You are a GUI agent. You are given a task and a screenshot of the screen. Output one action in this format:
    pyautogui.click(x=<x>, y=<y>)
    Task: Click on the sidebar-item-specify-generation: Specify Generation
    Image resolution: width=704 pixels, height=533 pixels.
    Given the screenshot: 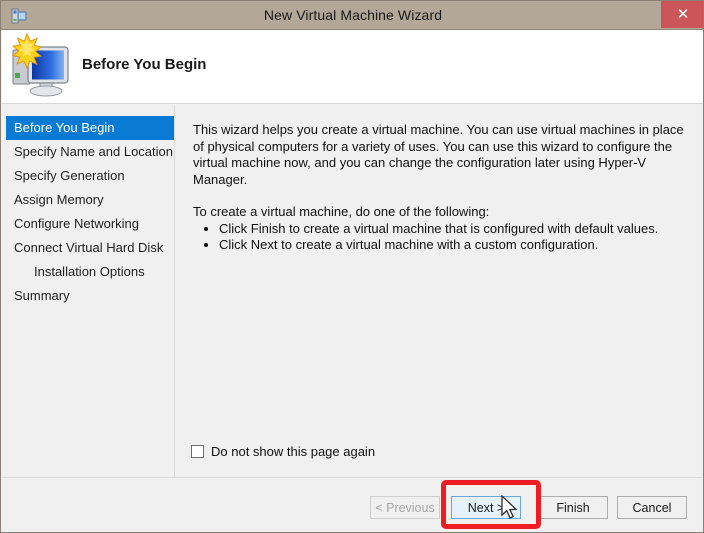 What is the action you would take?
    pyautogui.click(x=88, y=176)
    